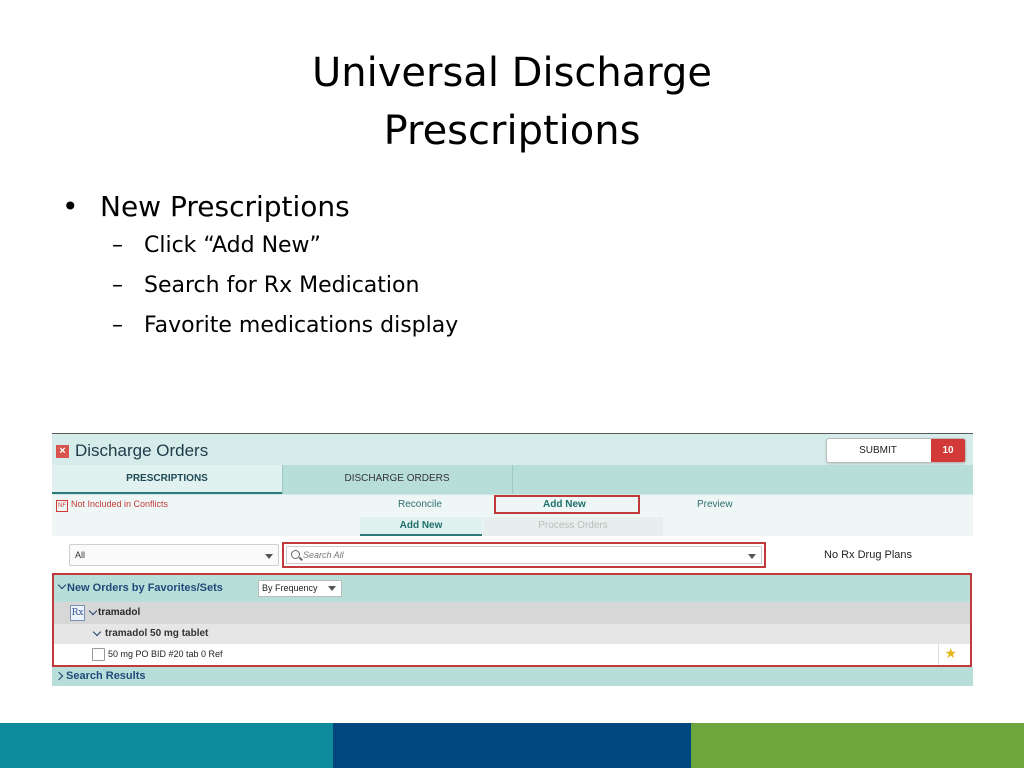 The image size is (1024, 768). What do you see at coordinates (421, 526) in the screenshot?
I see `subtab-add-new: Add New` at bounding box center [421, 526].